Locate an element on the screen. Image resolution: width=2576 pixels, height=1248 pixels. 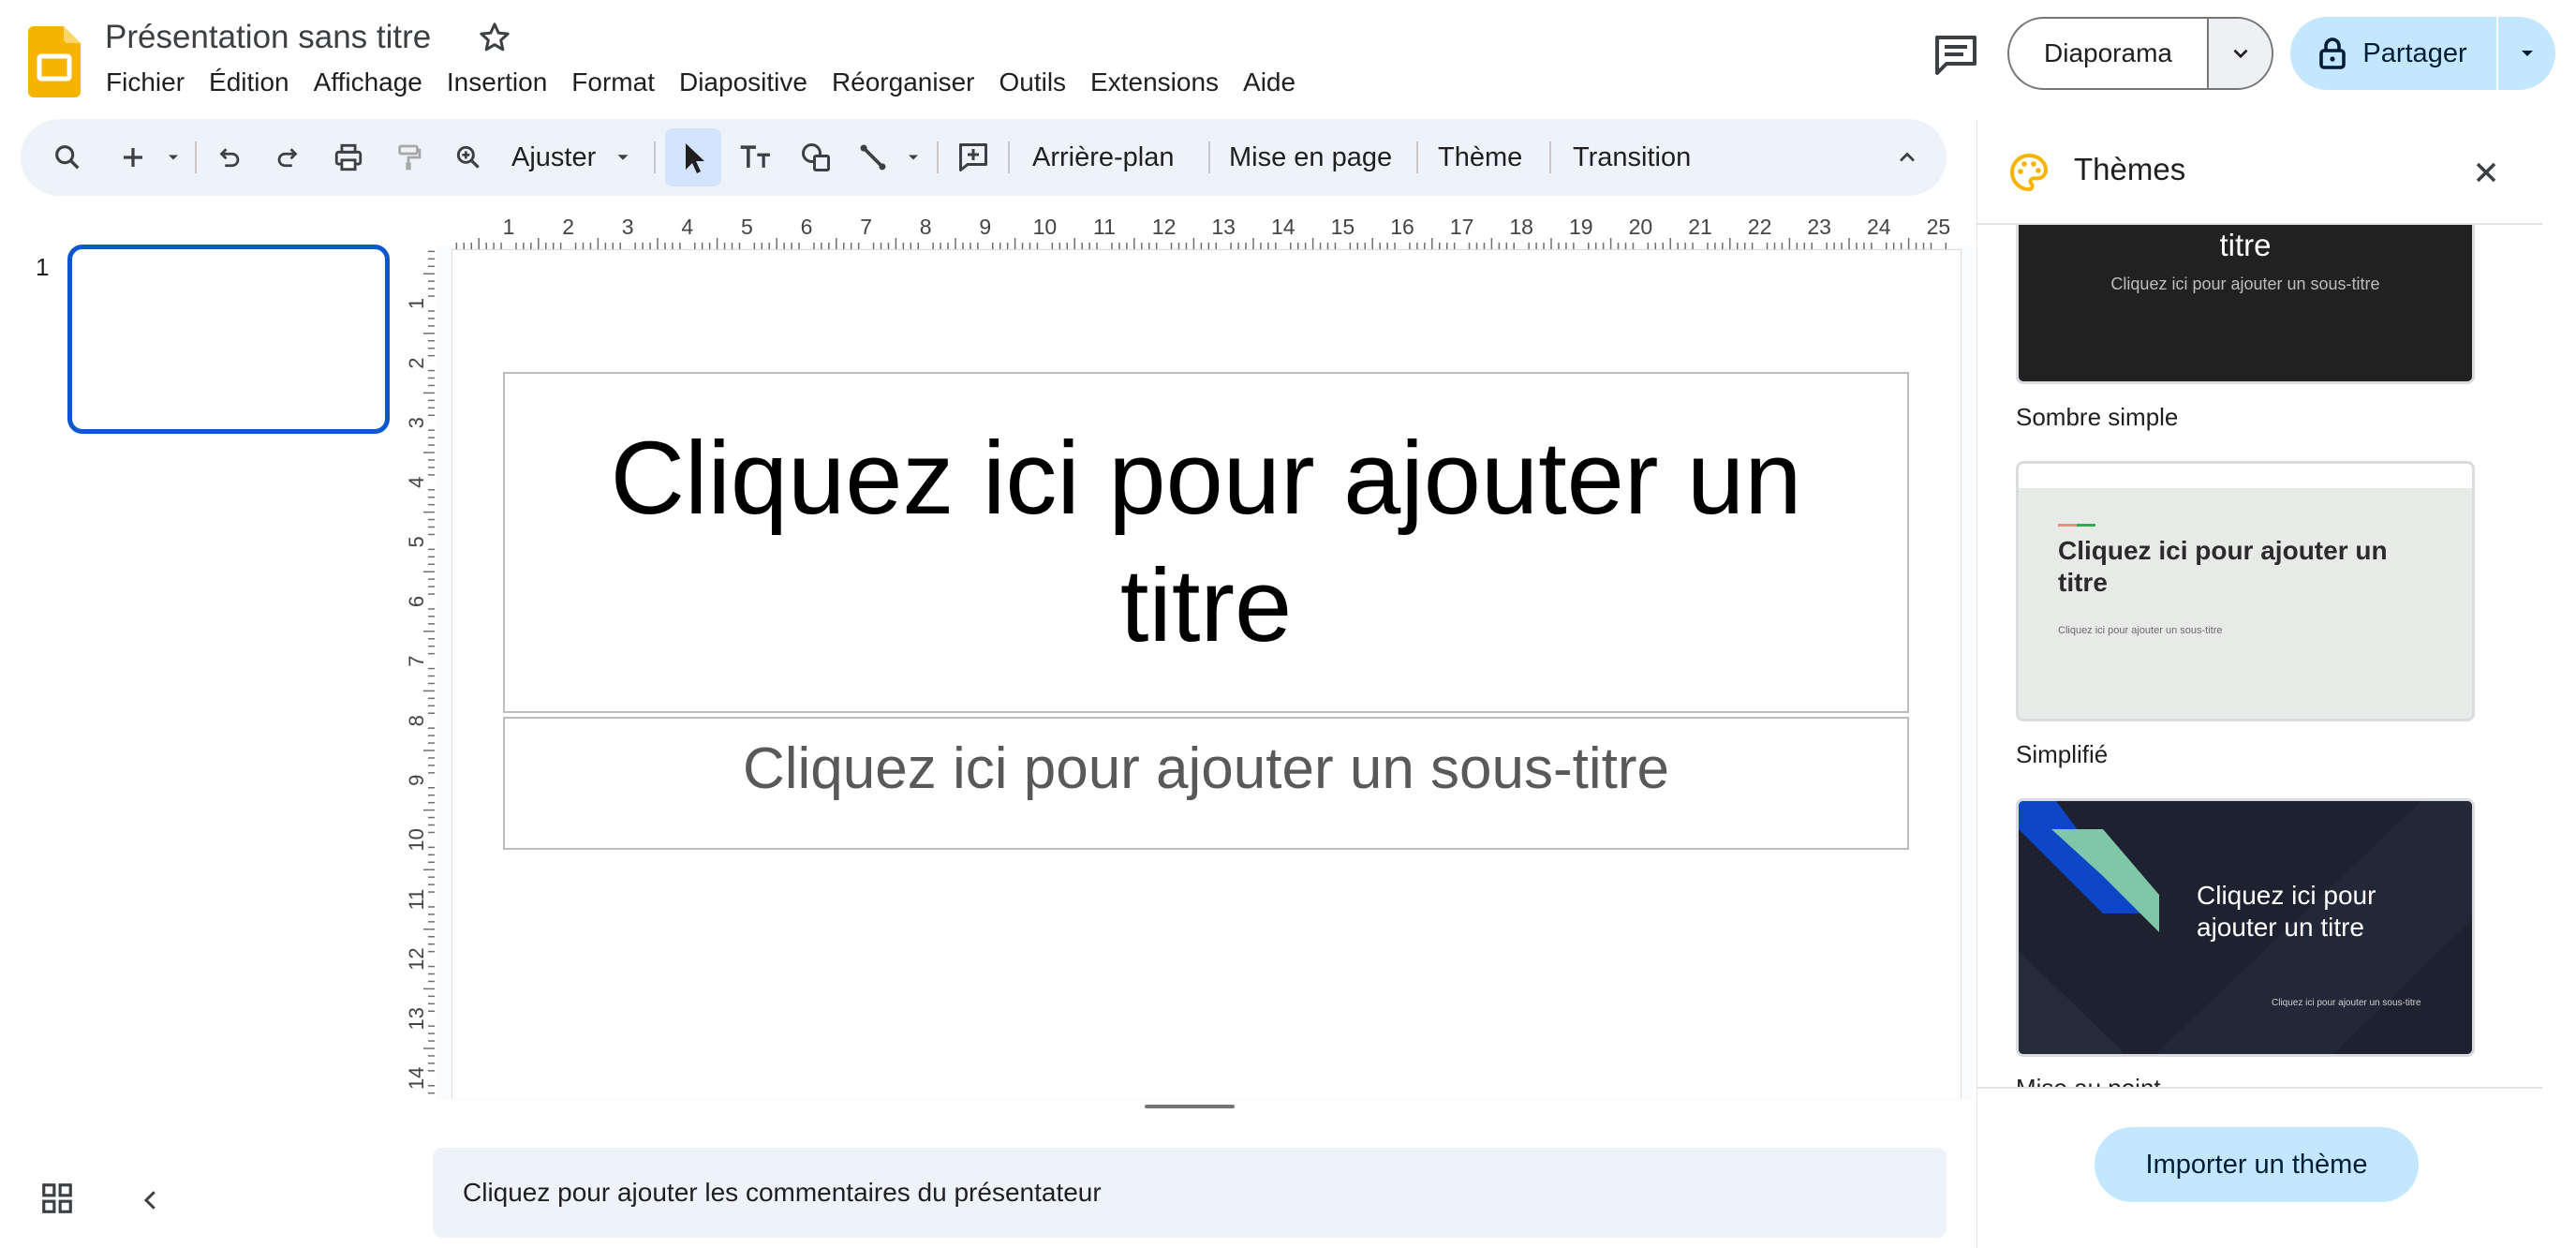
title-placeholder: Cliquez ici pour ajouter un titre is located at coordinates (1206, 542).